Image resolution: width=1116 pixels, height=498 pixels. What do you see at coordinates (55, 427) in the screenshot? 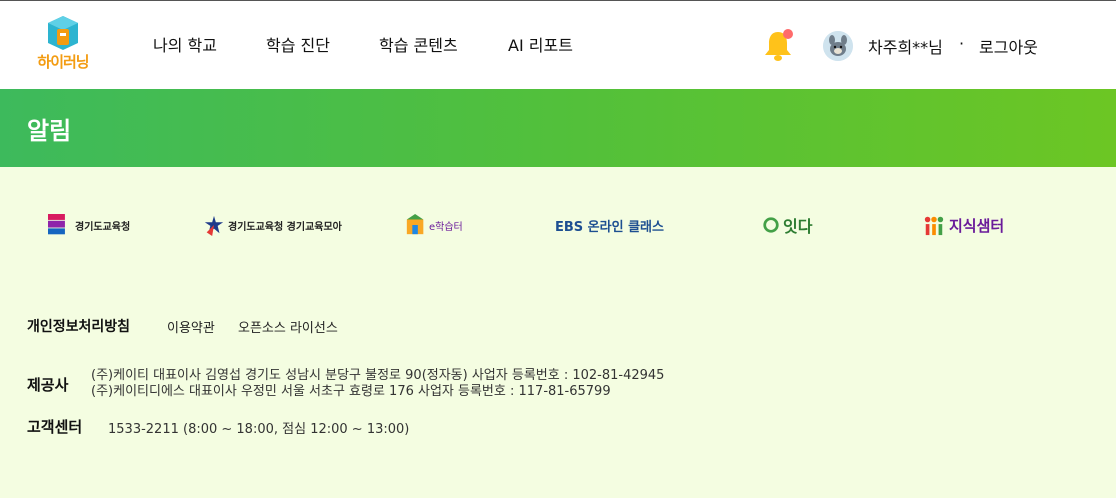
I see `customer-center-label: 고객센터` at bounding box center [55, 427].